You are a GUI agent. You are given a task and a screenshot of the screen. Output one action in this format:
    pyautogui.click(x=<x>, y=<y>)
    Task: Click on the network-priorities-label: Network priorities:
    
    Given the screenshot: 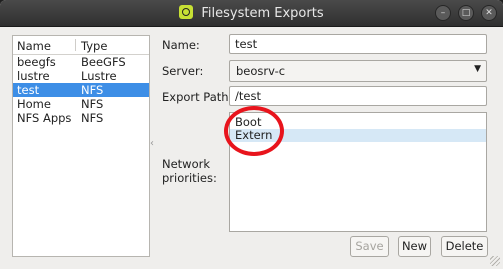 What is the action you would take?
    pyautogui.click(x=189, y=171)
    